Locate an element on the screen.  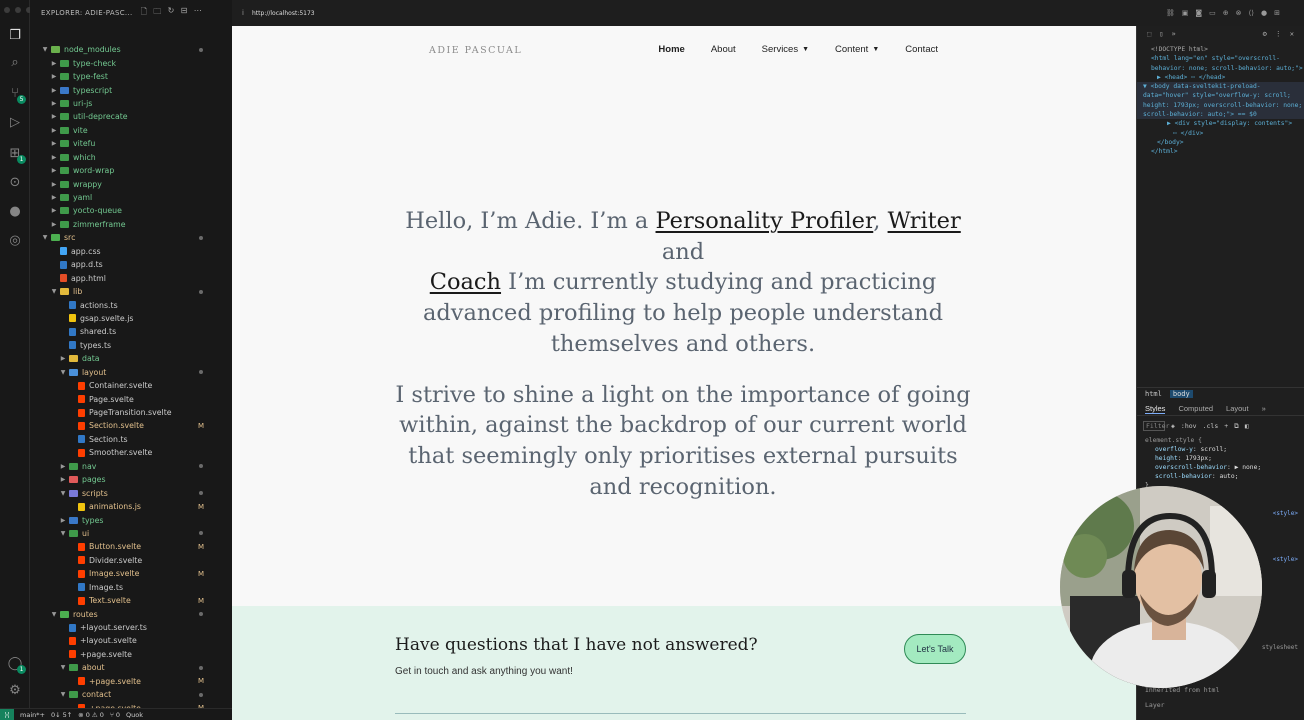
nav-contact: Contact is located at coordinates (921, 49).